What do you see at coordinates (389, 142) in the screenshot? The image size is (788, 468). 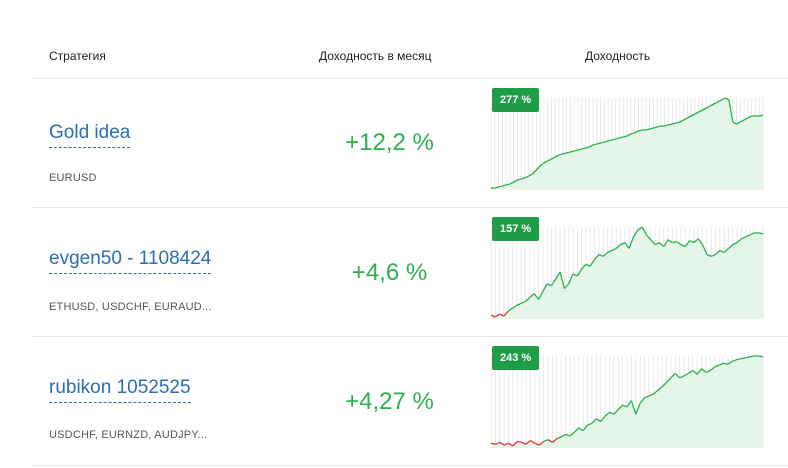 I see `monthly-return-value: +12,2 %` at bounding box center [389, 142].